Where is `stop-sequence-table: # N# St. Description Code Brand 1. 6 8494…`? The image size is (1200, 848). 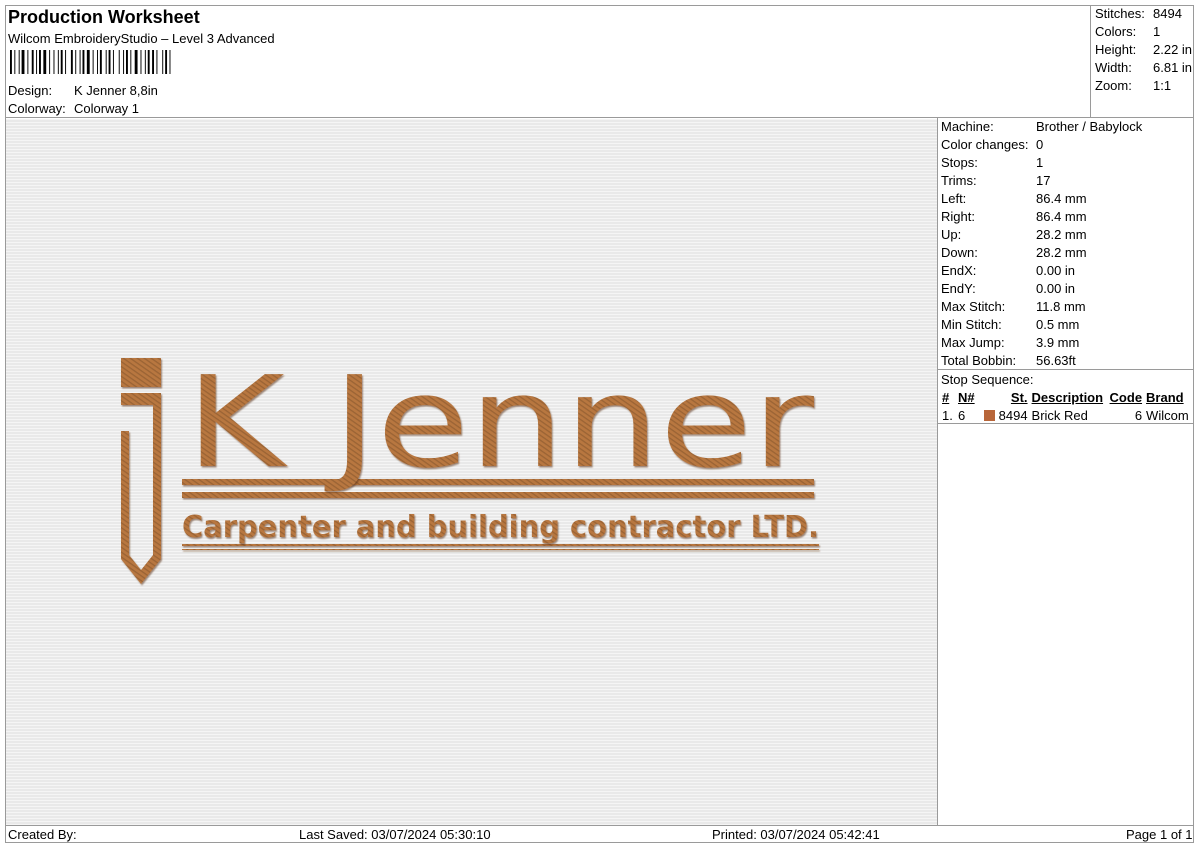 stop-sequence-table: # N# St. Description Code Brand 1. 6 8494… is located at coordinates (1065, 406).